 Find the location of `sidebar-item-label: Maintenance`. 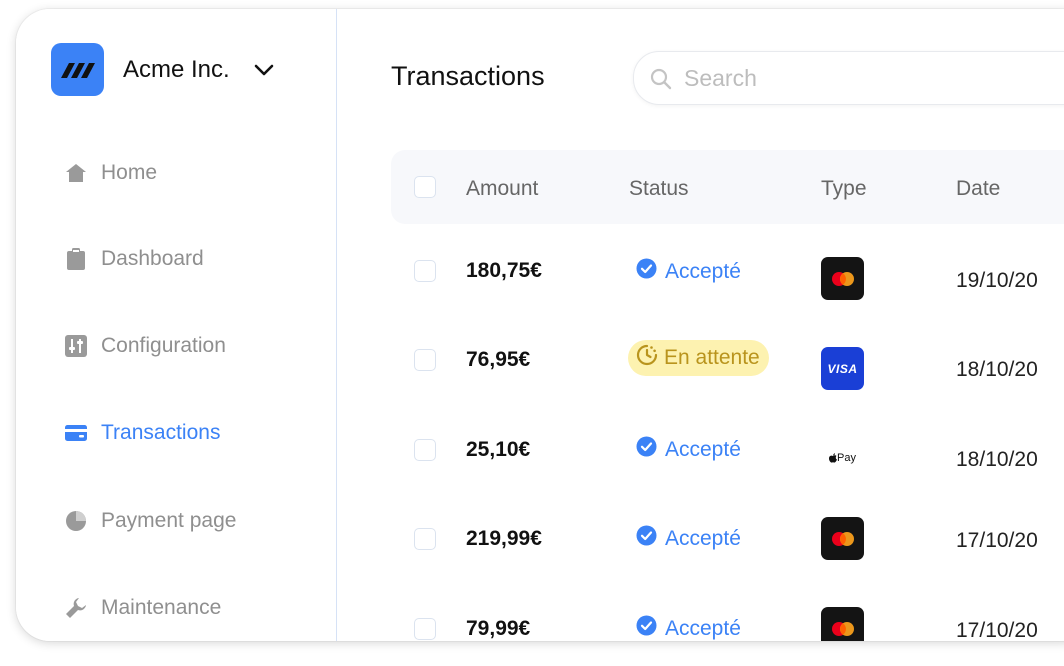

sidebar-item-label: Maintenance is located at coordinates (161, 607).